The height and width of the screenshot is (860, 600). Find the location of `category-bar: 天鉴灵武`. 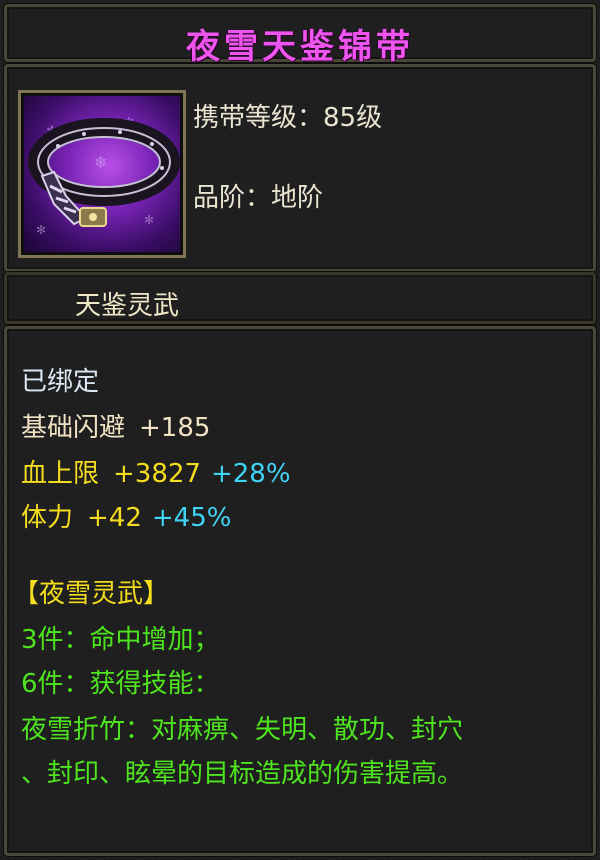

category-bar: 天鉴灵武 is located at coordinates (300, 298).